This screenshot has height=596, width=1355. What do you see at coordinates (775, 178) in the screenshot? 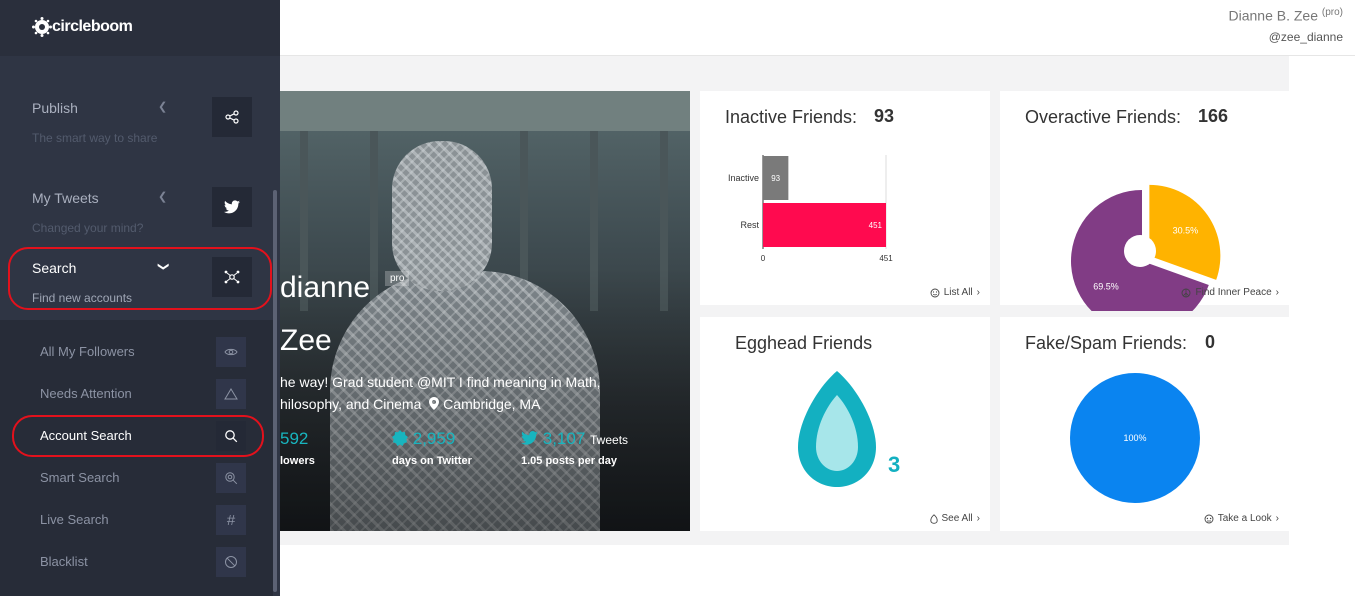
I see `data-label: 93` at bounding box center [775, 178].